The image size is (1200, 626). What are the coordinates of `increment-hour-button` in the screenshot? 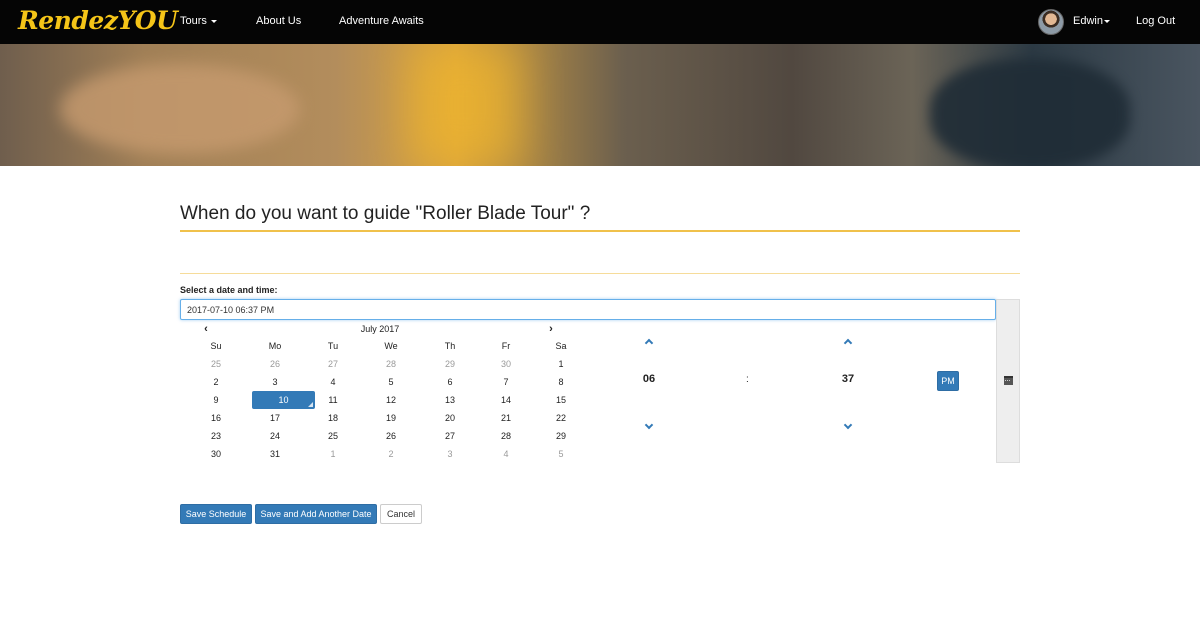 It's located at (649, 342).